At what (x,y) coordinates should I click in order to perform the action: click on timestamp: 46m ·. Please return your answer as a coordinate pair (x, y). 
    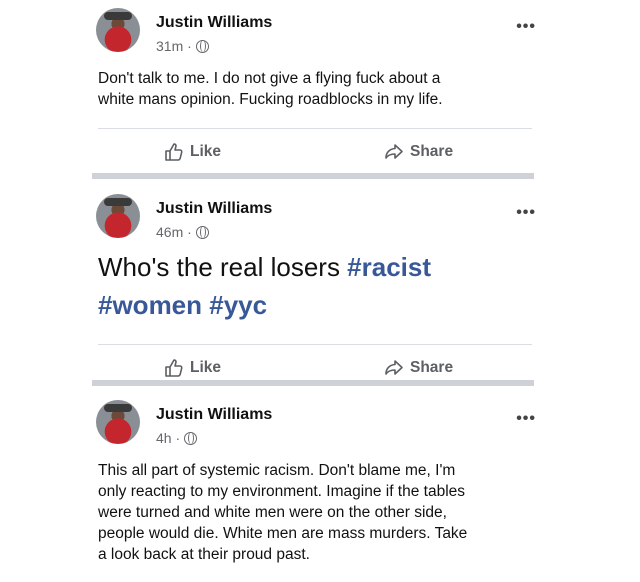
    Looking at the image, I should click on (174, 232).